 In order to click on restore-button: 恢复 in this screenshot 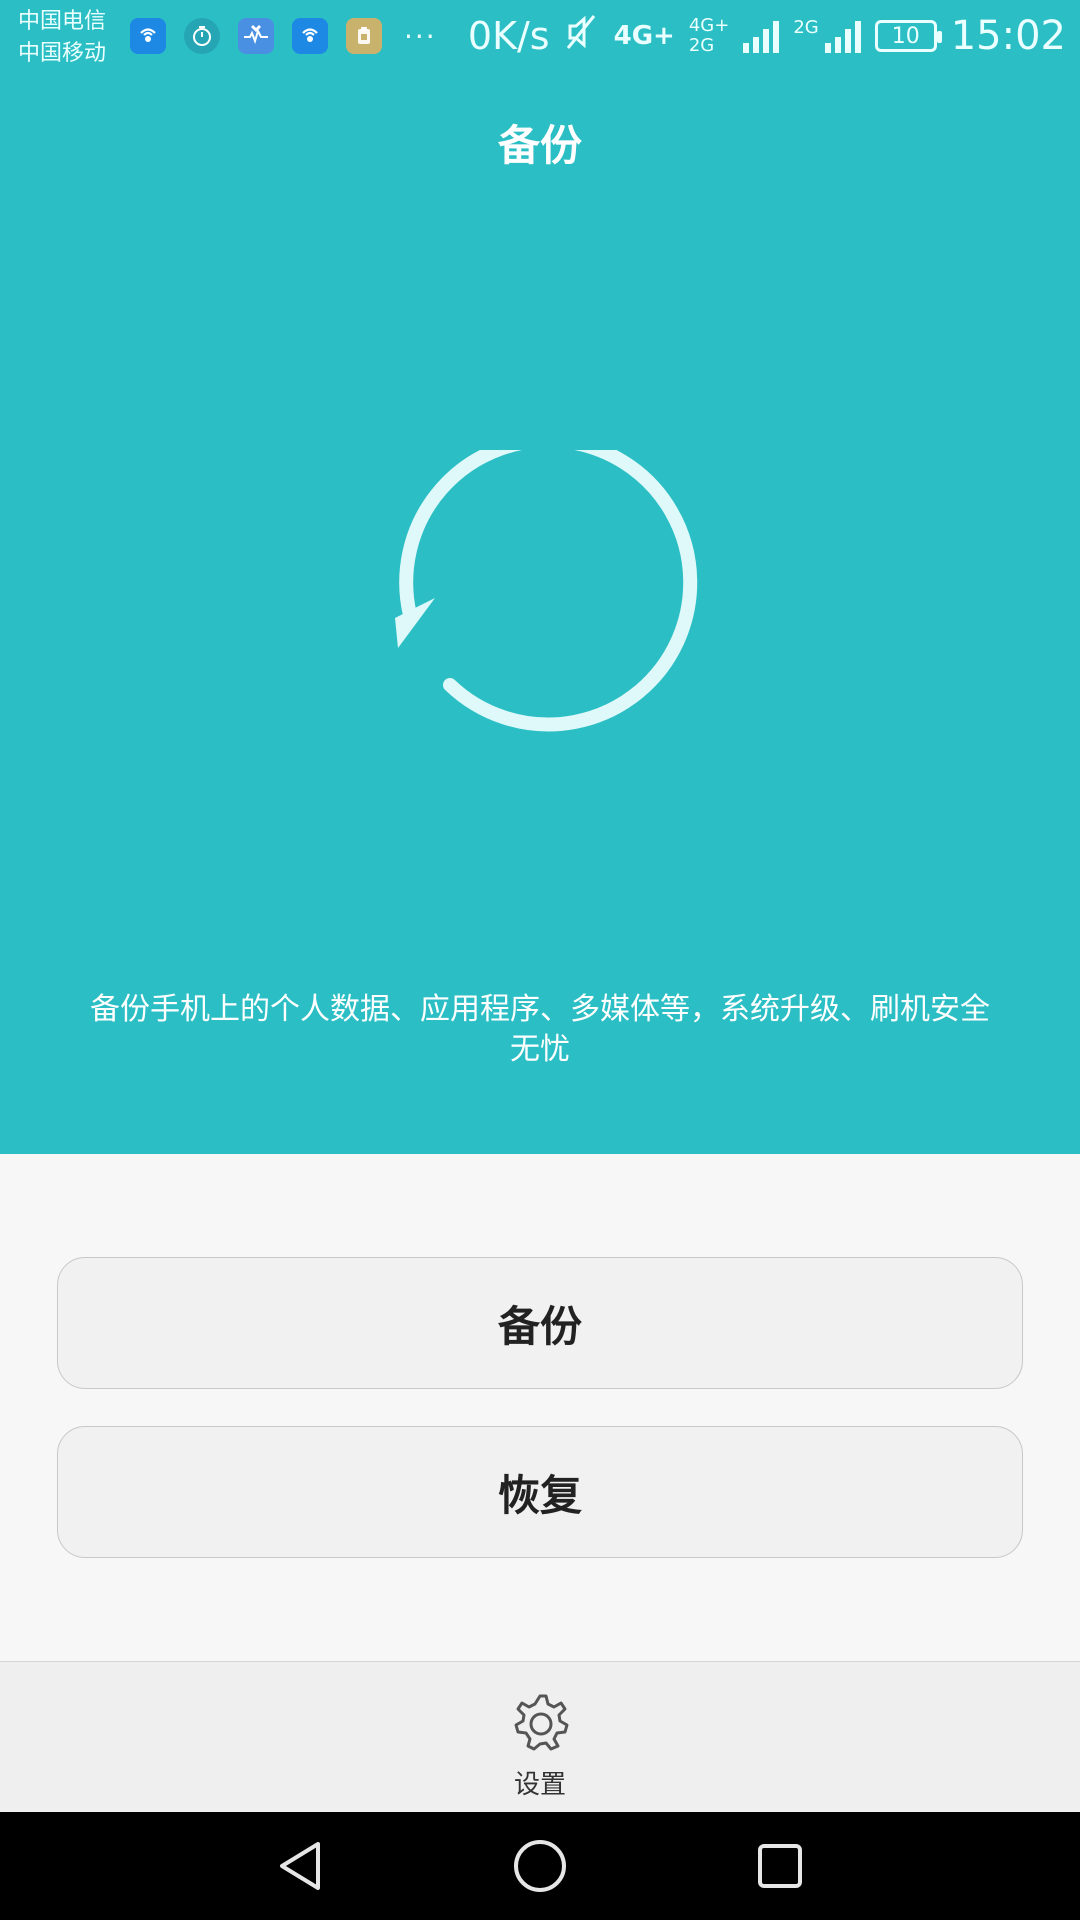, I will do `click(540, 1492)`.